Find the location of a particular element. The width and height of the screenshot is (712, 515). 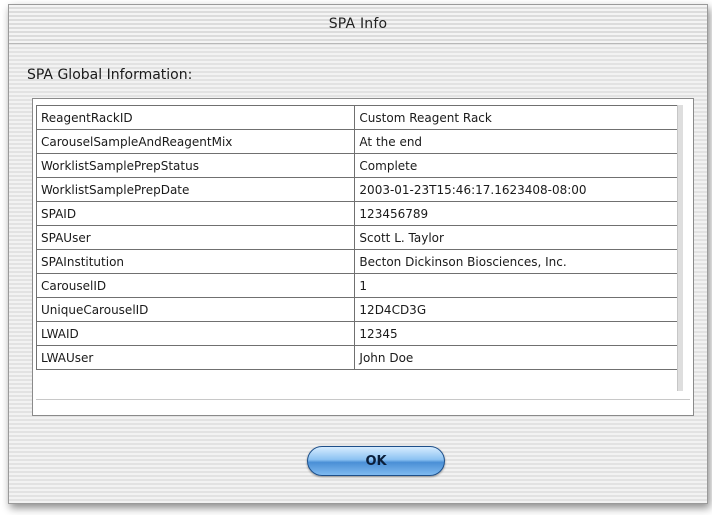

value-cell: Complete is located at coordinates (516, 165).